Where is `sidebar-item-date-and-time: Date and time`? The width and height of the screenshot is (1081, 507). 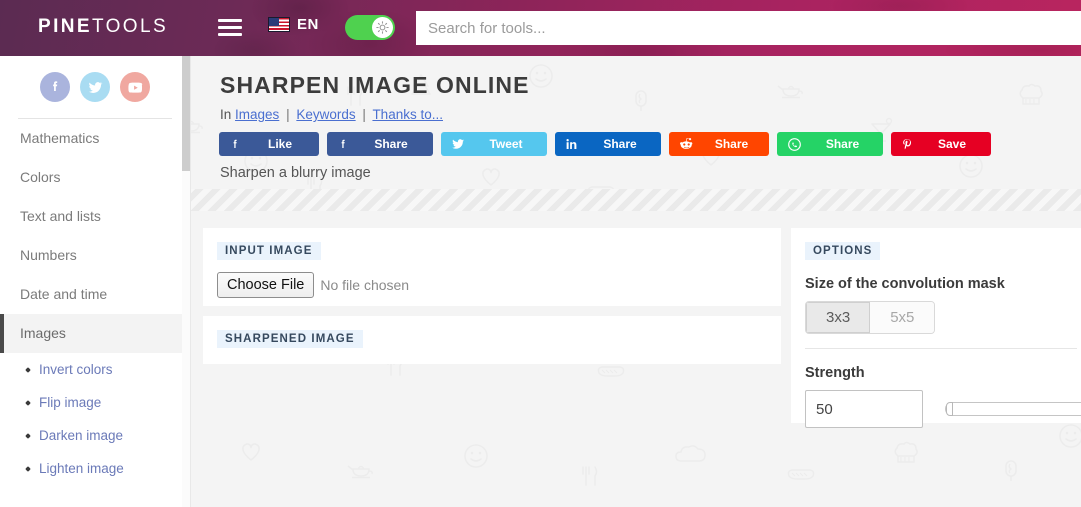 sidebar-item-date-and-time: Date and time is located at coordinates (95, 294).